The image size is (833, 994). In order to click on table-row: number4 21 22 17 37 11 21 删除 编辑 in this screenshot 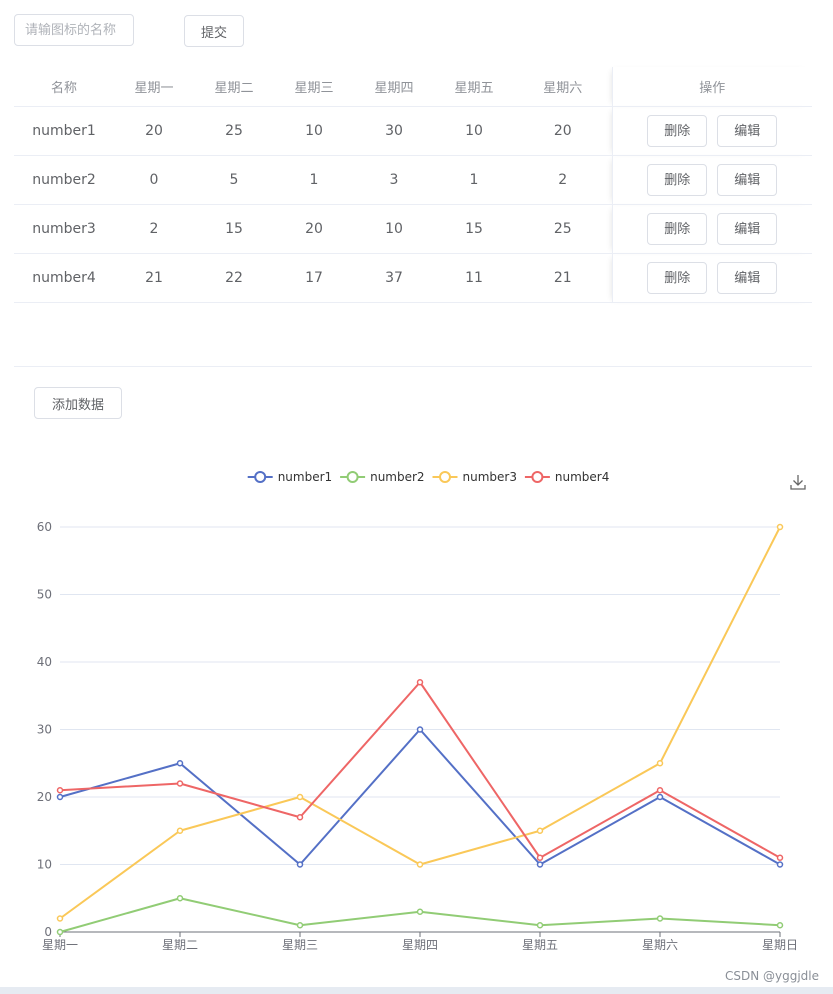, I will do `click(413, 278)`.